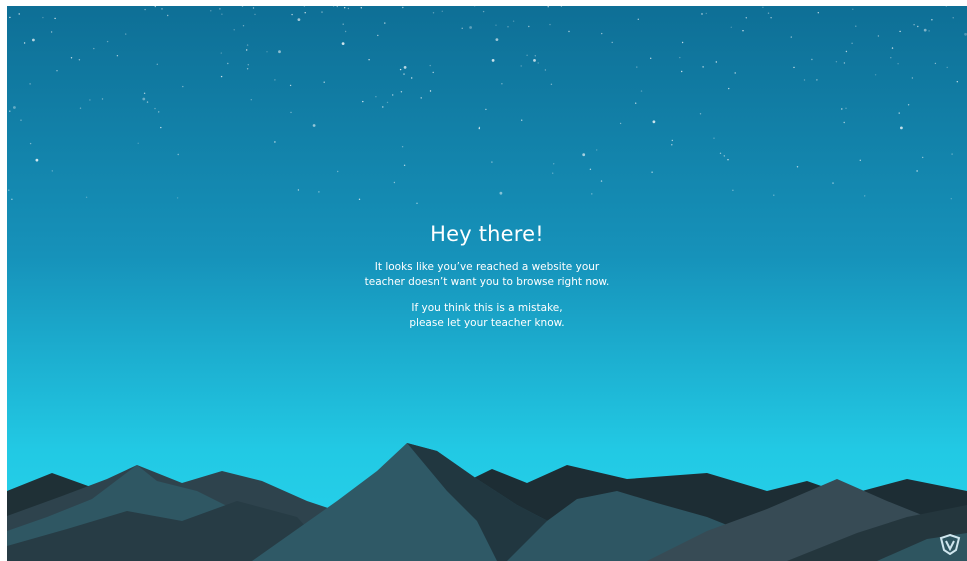  Describe the element at coordinates (487, 323) in the screenshot. I see `mistake-line-2: please let your teacher know.` at that location.